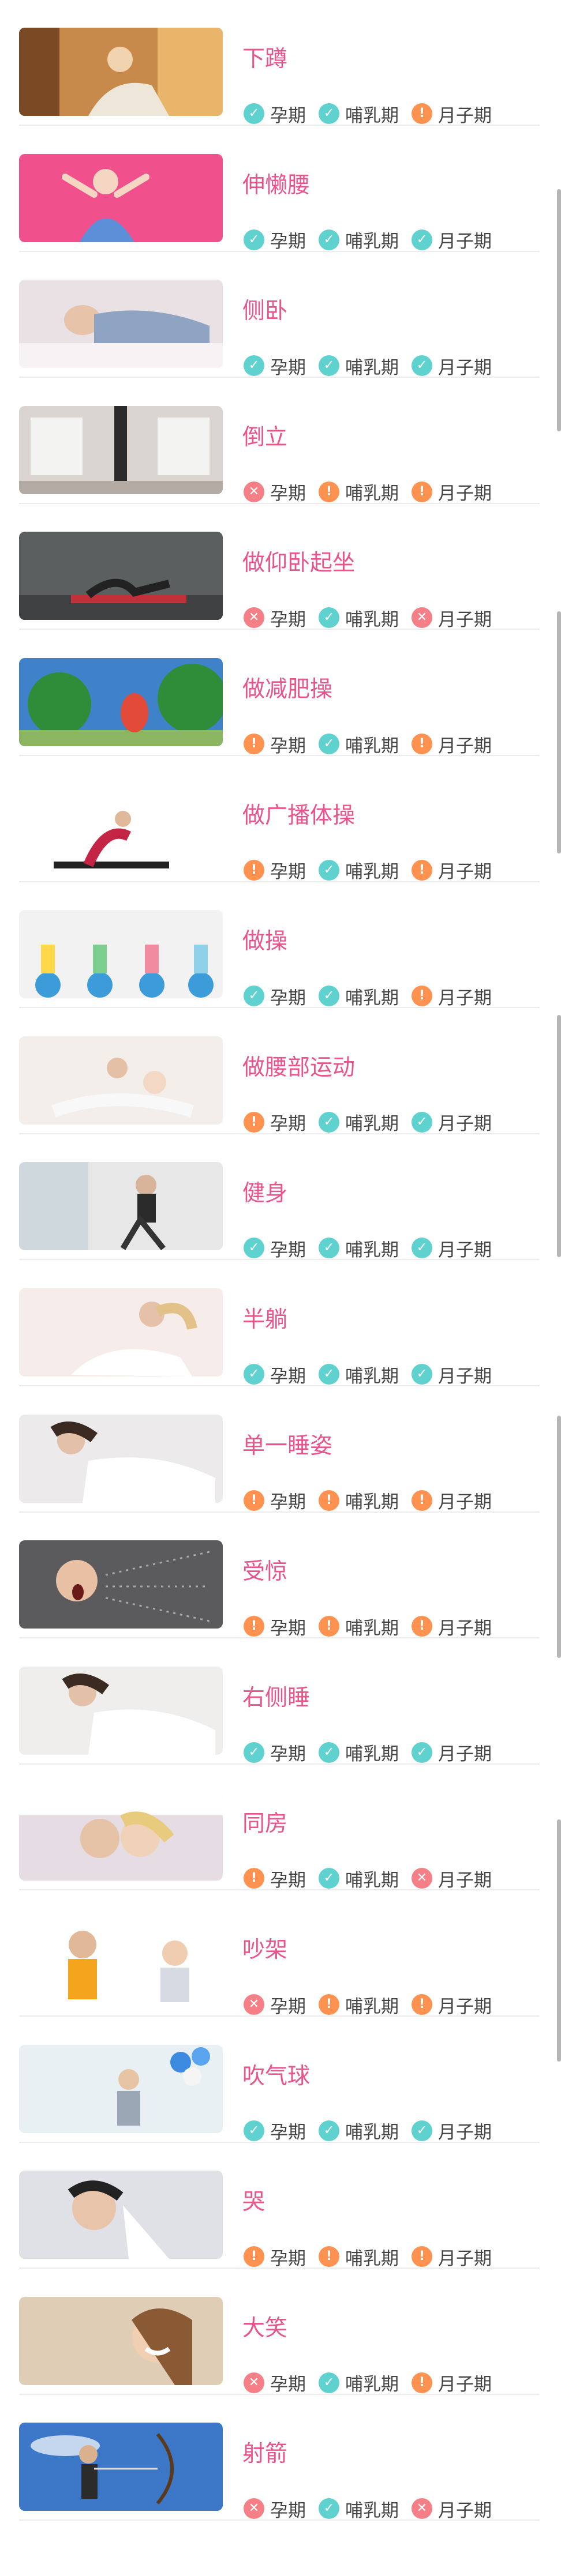  What do you see at coordinates (276, 185) in the screenshot?
I see `item-title: 伸懒腰` at bounding box center [276, 185].